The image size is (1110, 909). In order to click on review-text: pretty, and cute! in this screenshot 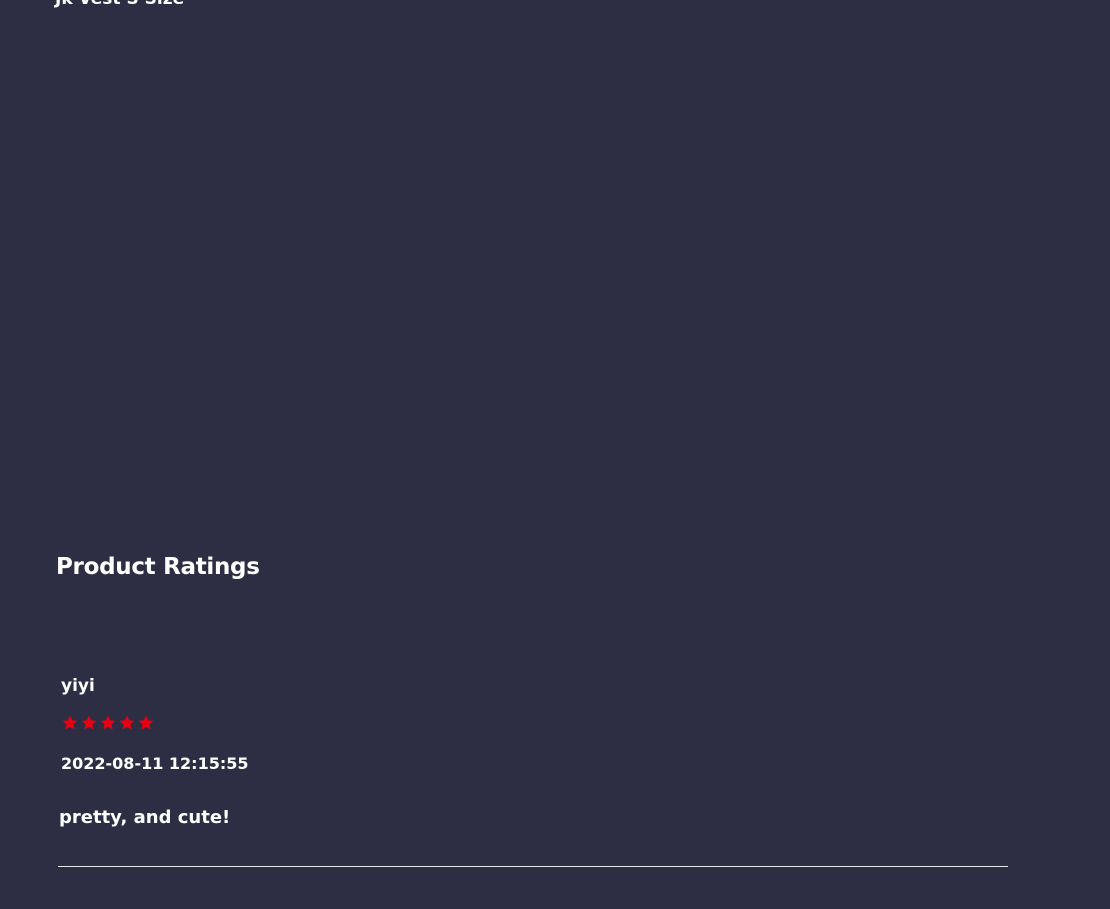, I will do `click(145, 817)`.